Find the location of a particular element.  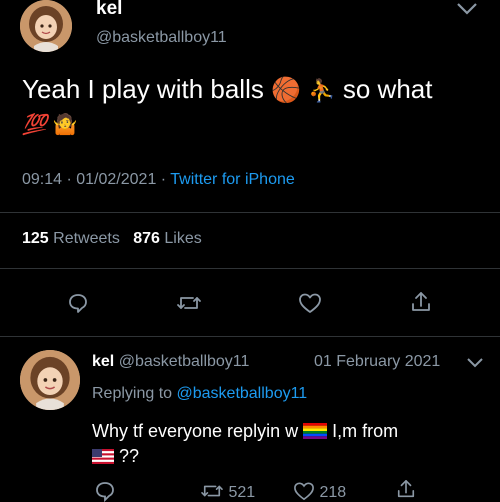

reply-retweet-count: 521 is located at coordinates (242, 492).